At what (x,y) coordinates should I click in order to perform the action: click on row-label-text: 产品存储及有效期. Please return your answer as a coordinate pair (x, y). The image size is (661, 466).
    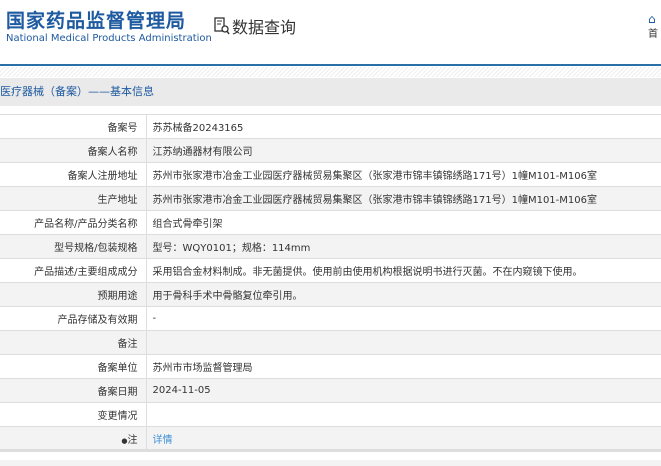
    Looking at the image, I should click on (97, 320).